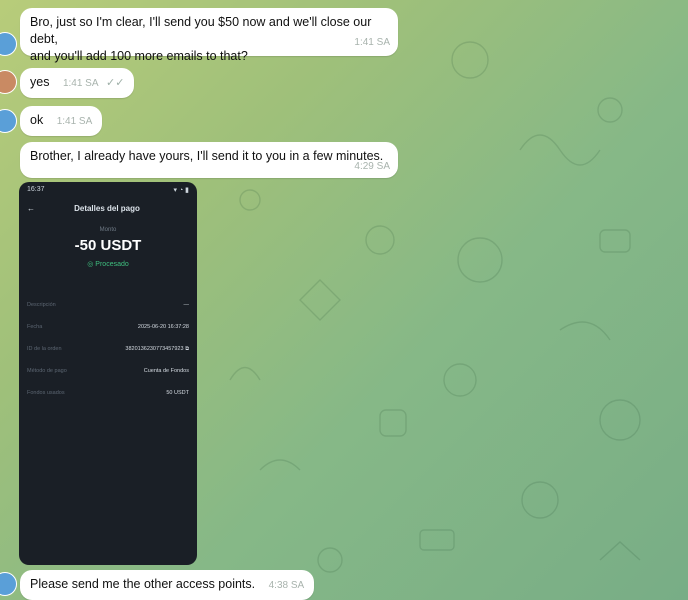 The image size is (688, 600). Describe the element at coordinates (108, 230) in the screenshot. I see `amount-caption: Monto` at that location.